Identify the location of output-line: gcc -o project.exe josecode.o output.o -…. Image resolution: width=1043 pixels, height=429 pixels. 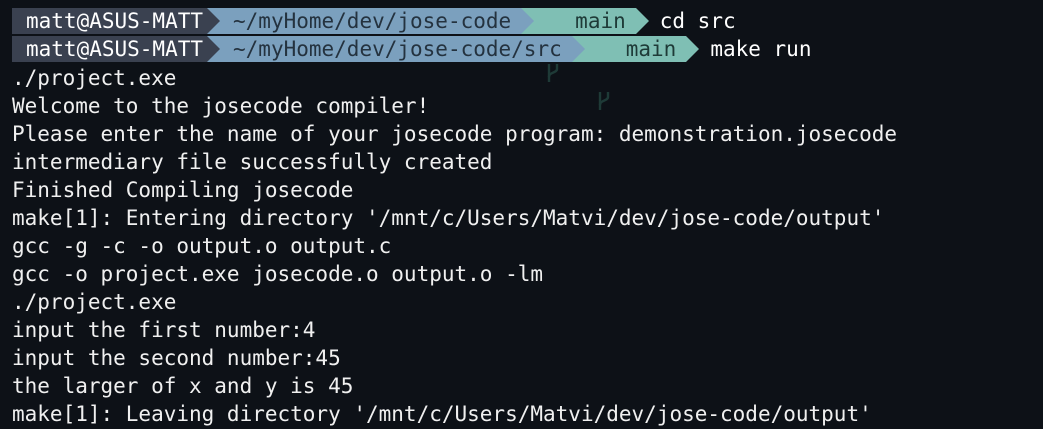
(278, 274).